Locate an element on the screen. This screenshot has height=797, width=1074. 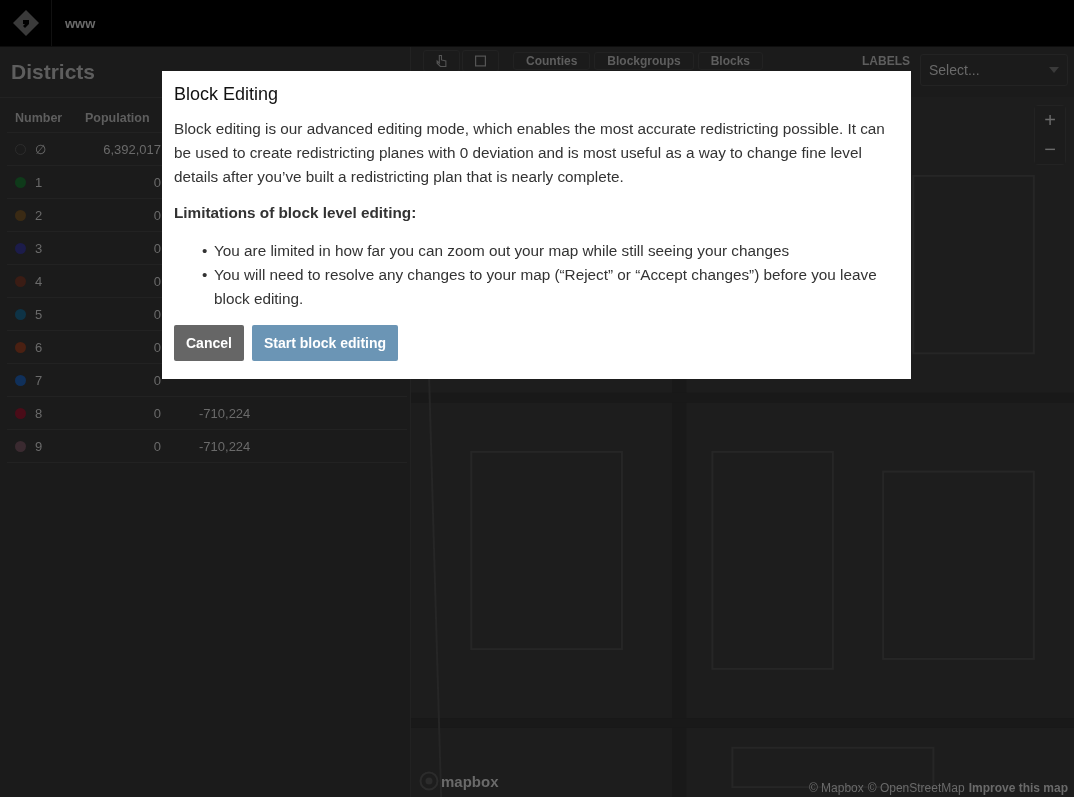
logo-text: mapbox is located at coordinates (470, 781).